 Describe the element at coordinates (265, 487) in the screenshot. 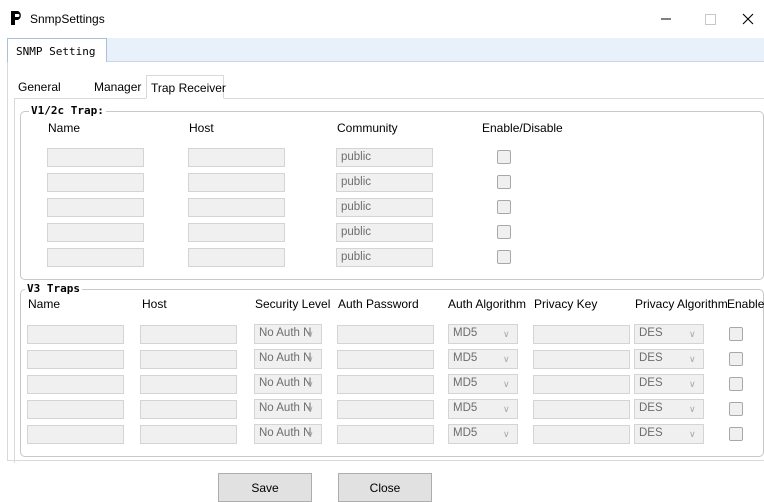

I see `save-button: Save` at that location.